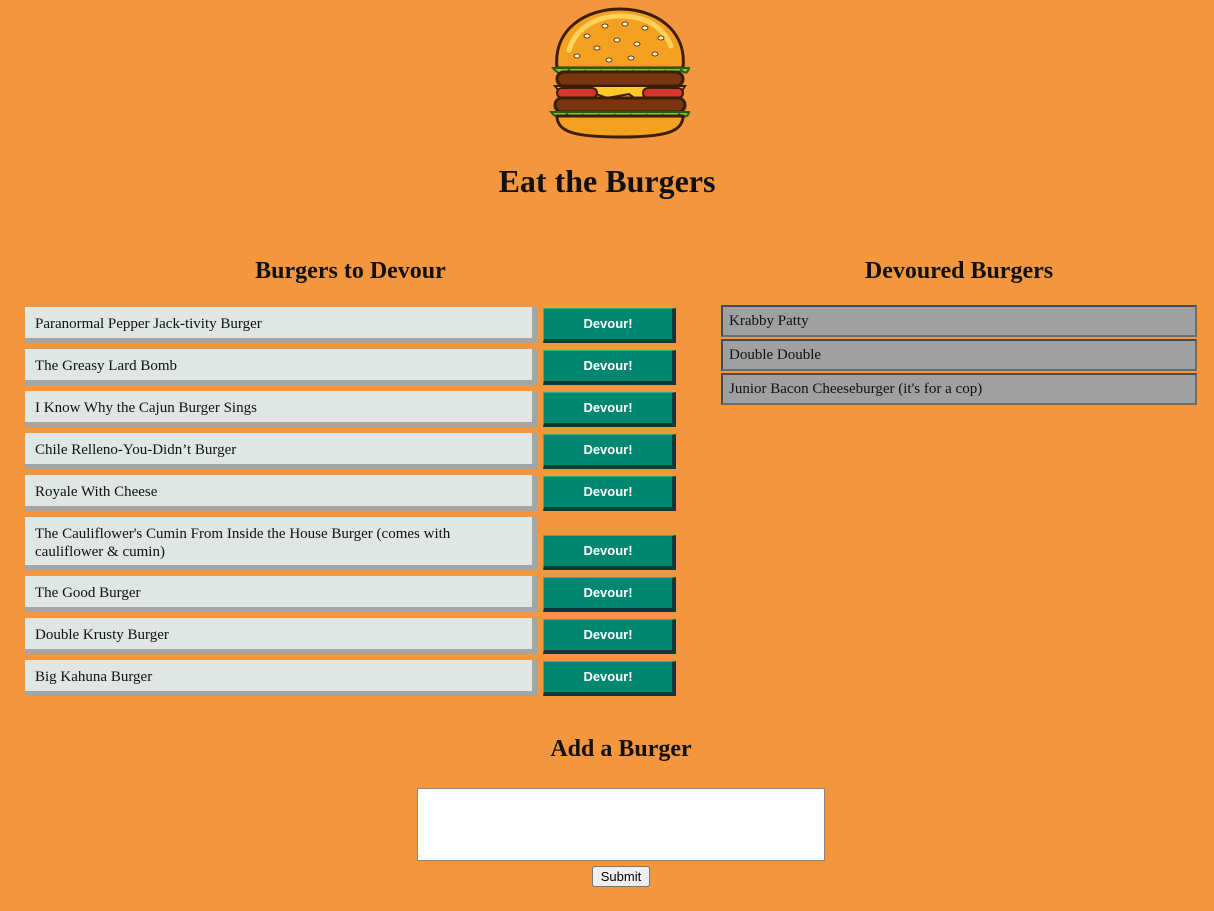  Describe the element at coordinates (350, 271) in the screenshot. I see `to-devour-heading: Burgers to Devour` at that location.